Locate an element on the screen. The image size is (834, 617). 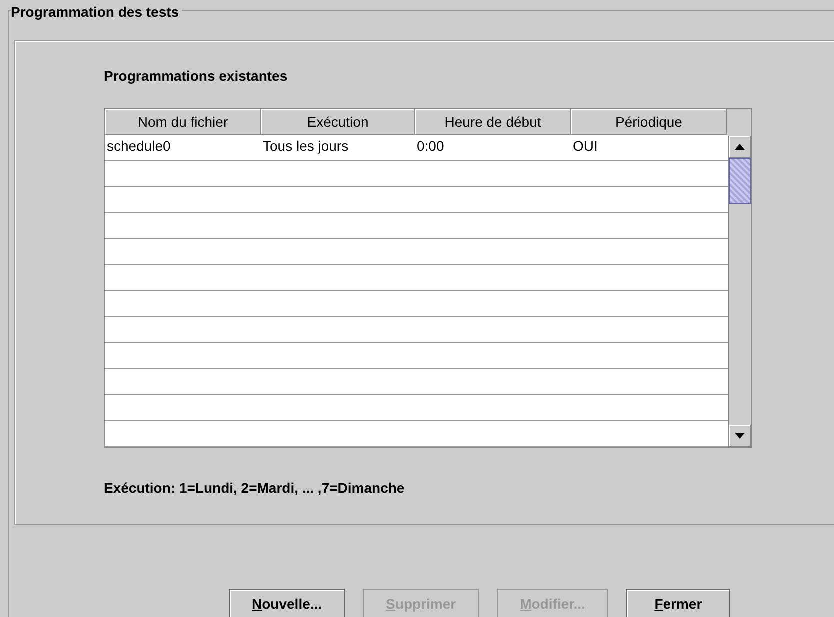
column-header: Nom du fichier is located at coordinates (183, 122).